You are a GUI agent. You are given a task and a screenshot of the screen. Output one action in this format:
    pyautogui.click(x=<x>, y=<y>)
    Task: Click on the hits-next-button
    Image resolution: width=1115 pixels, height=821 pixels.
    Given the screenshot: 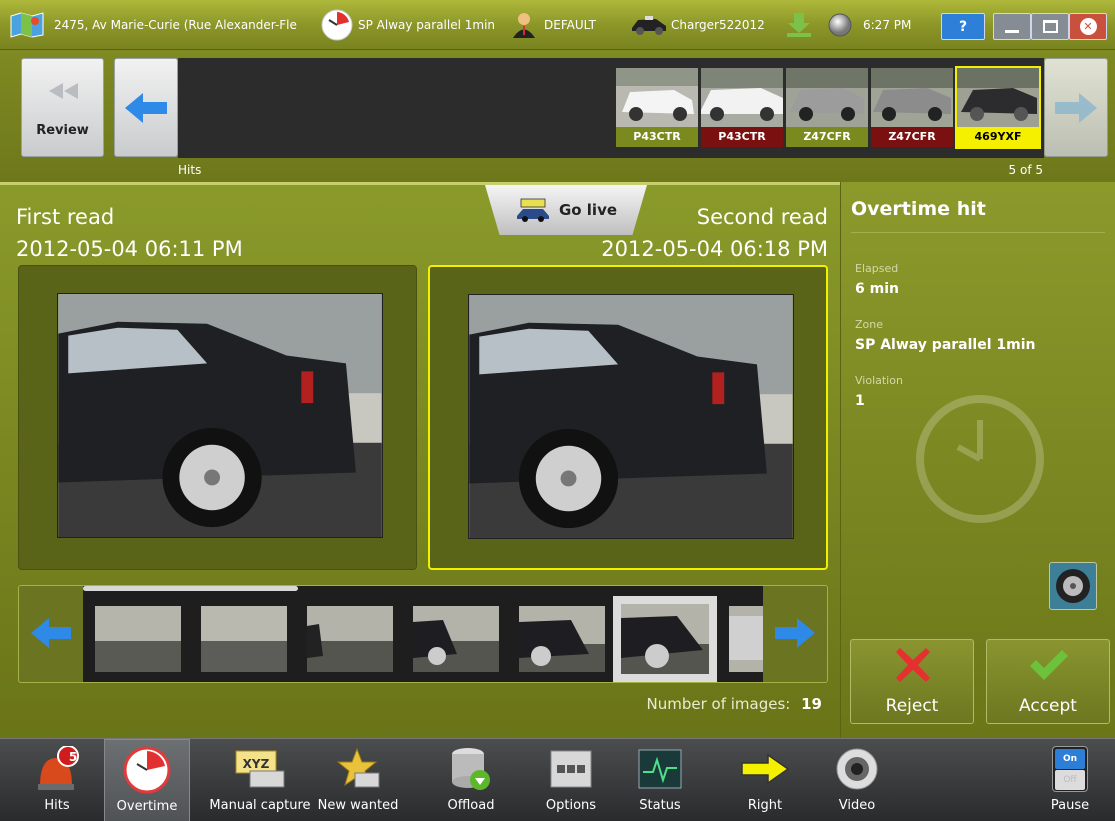 What is the action you would take?
    pyautogui.click(x=1076, y=107)
    